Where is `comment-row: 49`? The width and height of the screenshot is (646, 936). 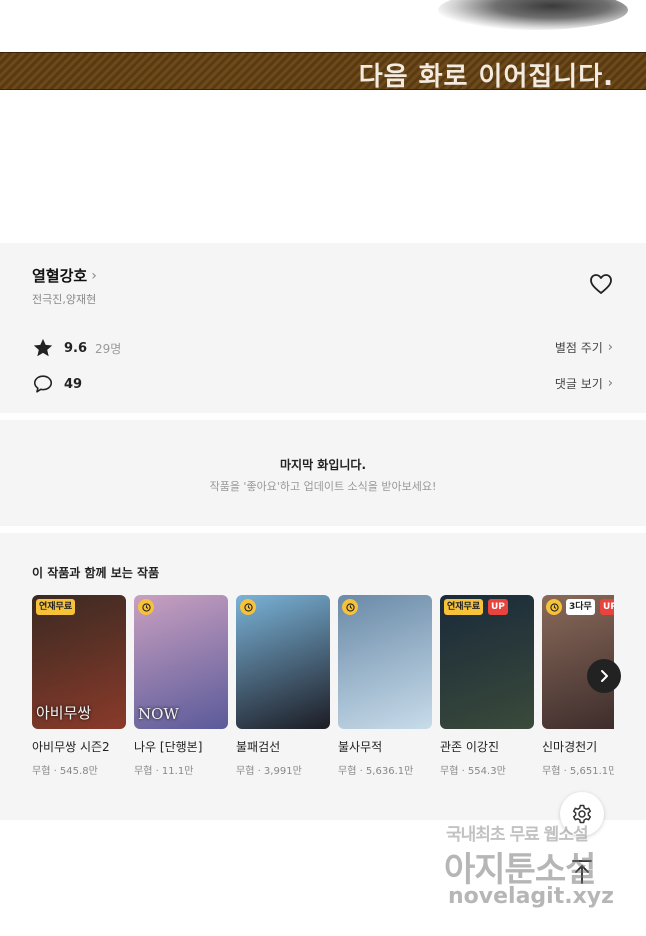 comment-row: 49 is located at coordinates (57, 384).